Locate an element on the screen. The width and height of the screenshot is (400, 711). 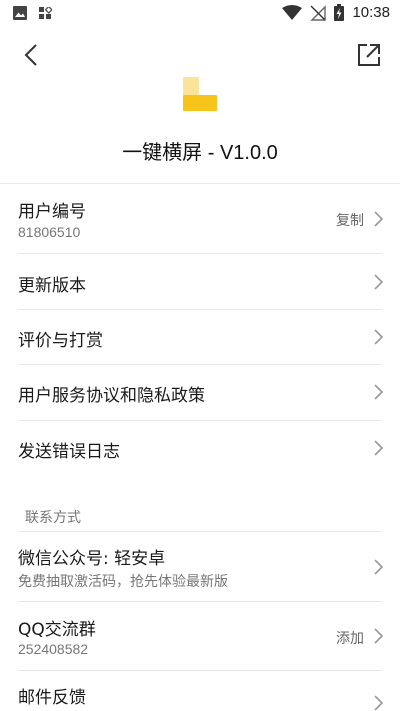
no-sim-icon is located at coordinates (318, 12).